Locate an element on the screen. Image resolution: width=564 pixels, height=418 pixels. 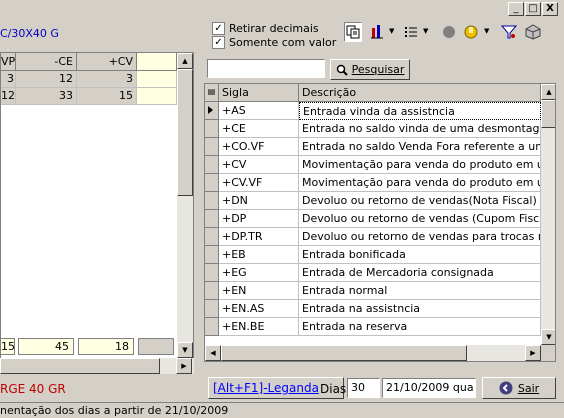
grid-header-row: ▤ Sigla Descrição is located at coordinates (373, 93).